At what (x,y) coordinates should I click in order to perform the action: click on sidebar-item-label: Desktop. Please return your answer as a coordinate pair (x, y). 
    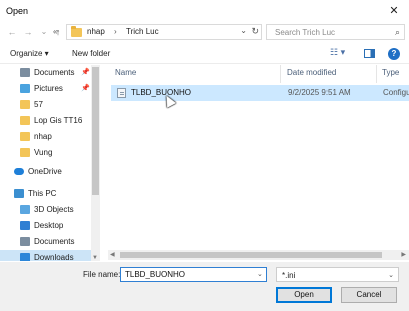
    Looking at the image, I should click on (49, 225).